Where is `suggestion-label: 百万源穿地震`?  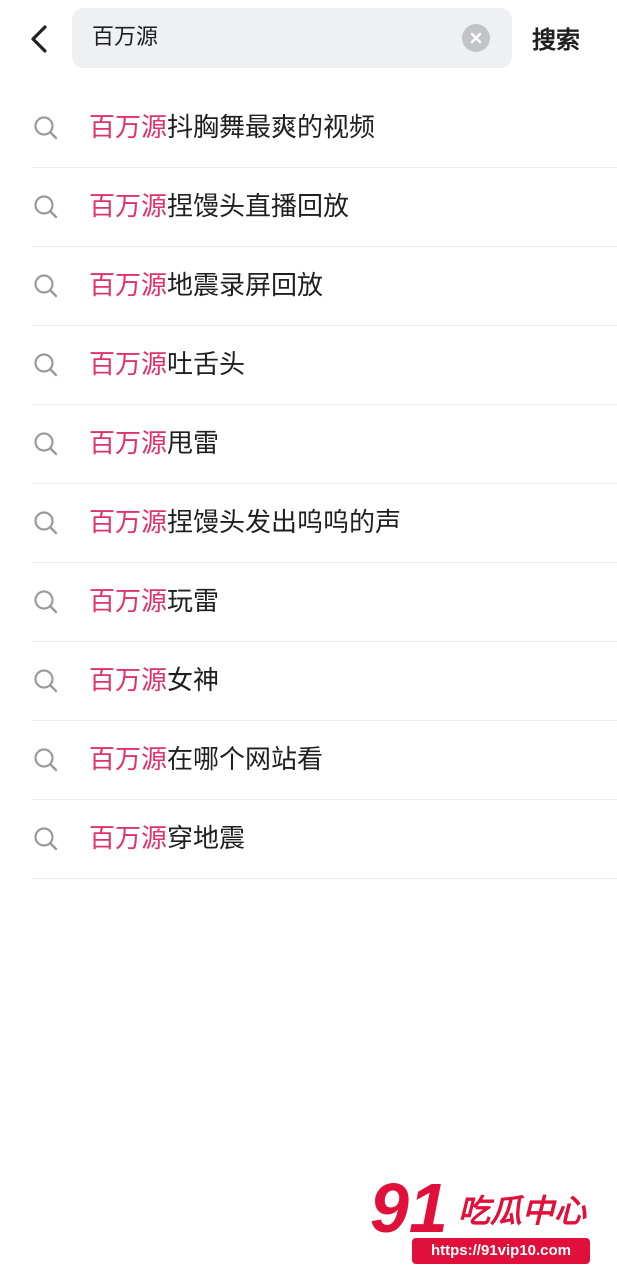 suggestion-label: 百万源穿地震 is located at coordinates (167, 839).